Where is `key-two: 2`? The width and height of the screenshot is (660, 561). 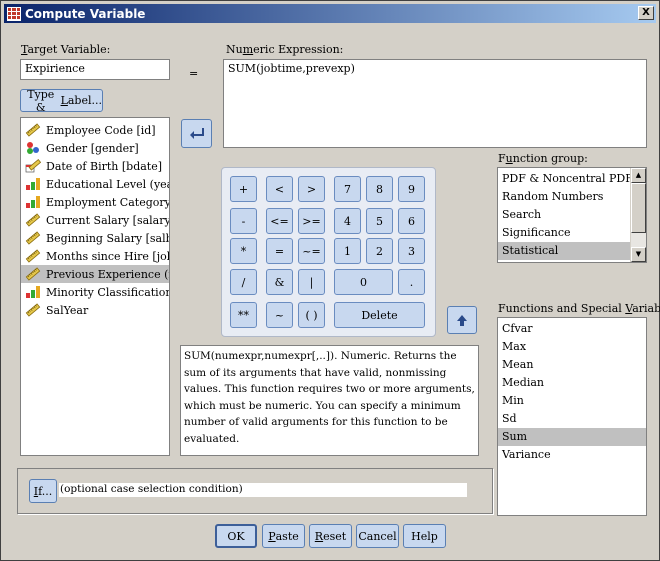 key-two: 2 is located at coordinates (379, 251).